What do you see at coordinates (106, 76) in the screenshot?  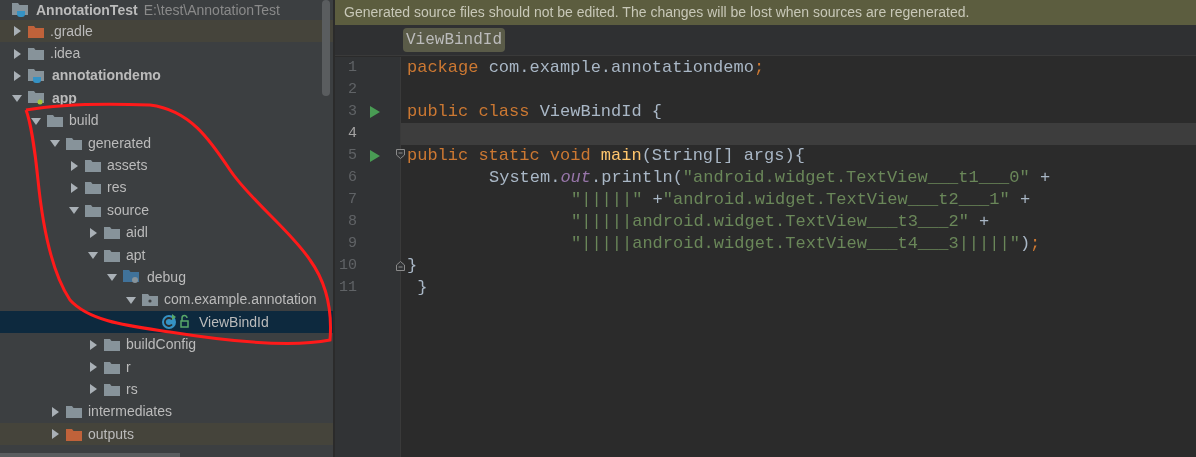 I see `tree-item-label: annotationdemo` at bounding box center [106, 76].